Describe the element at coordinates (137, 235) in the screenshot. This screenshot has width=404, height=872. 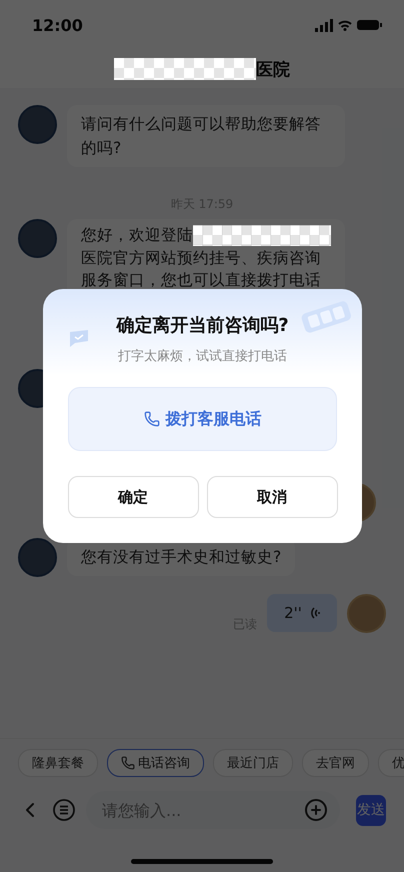
I see `message-text: 您好，欢迎登陆` at that location.